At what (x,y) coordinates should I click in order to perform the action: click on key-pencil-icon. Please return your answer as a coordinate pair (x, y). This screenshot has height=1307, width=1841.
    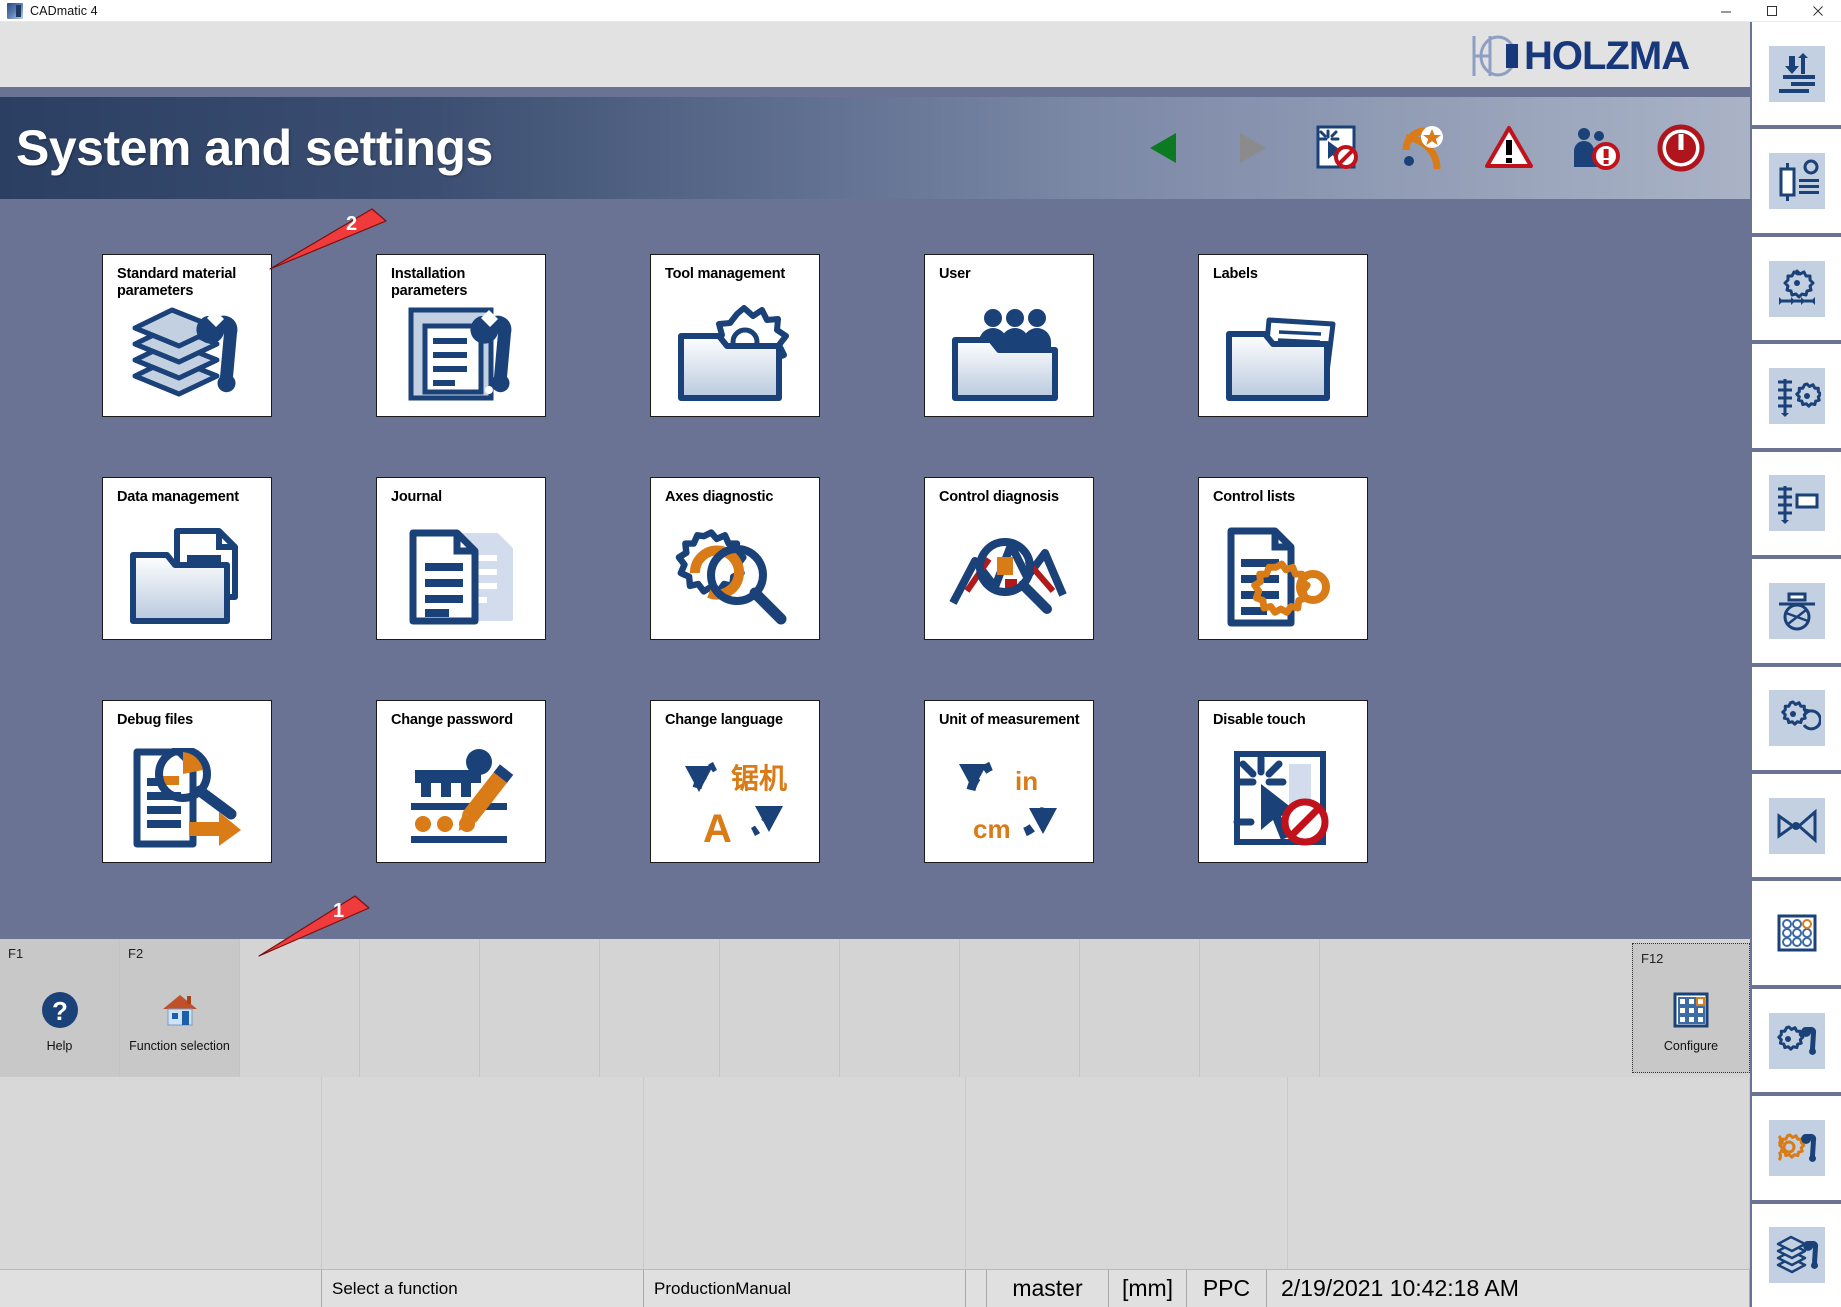
    Looking at the image, I should click on (461, 800).